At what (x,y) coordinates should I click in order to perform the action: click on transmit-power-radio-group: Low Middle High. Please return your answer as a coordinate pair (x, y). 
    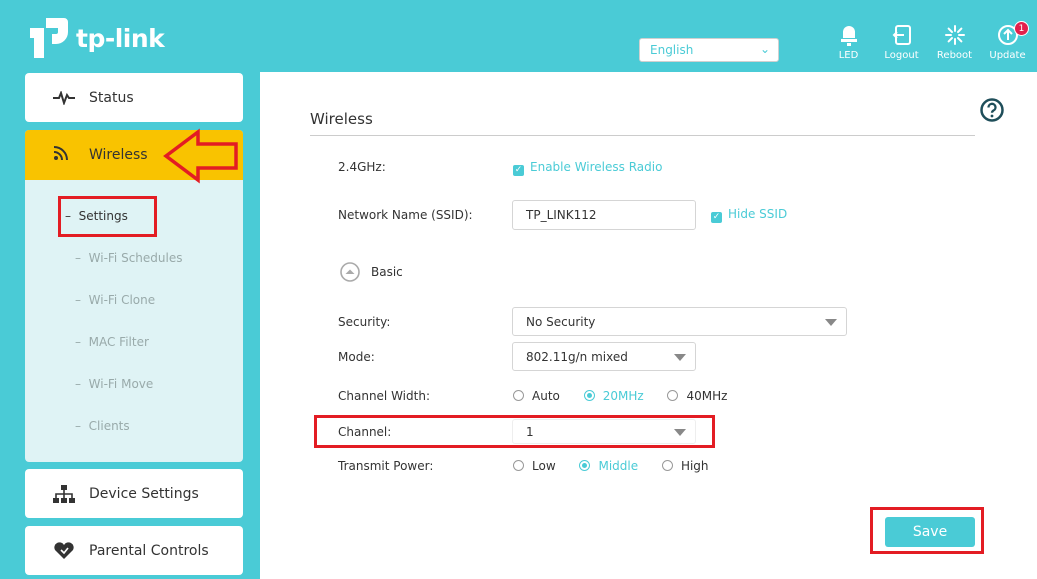
    Looking at the image, I should click on (621, 466).